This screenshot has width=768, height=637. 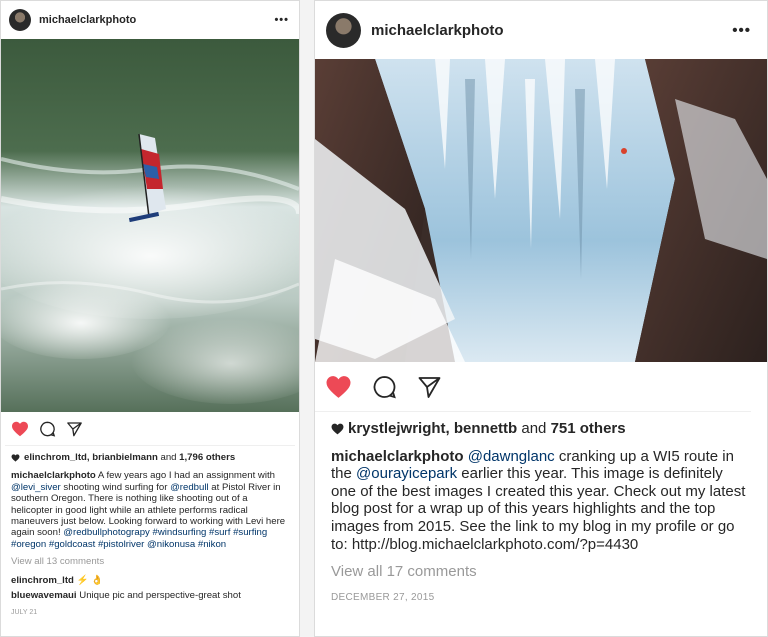 I want to click on mention-link: @levi_siver, so click(x=36, y=487).